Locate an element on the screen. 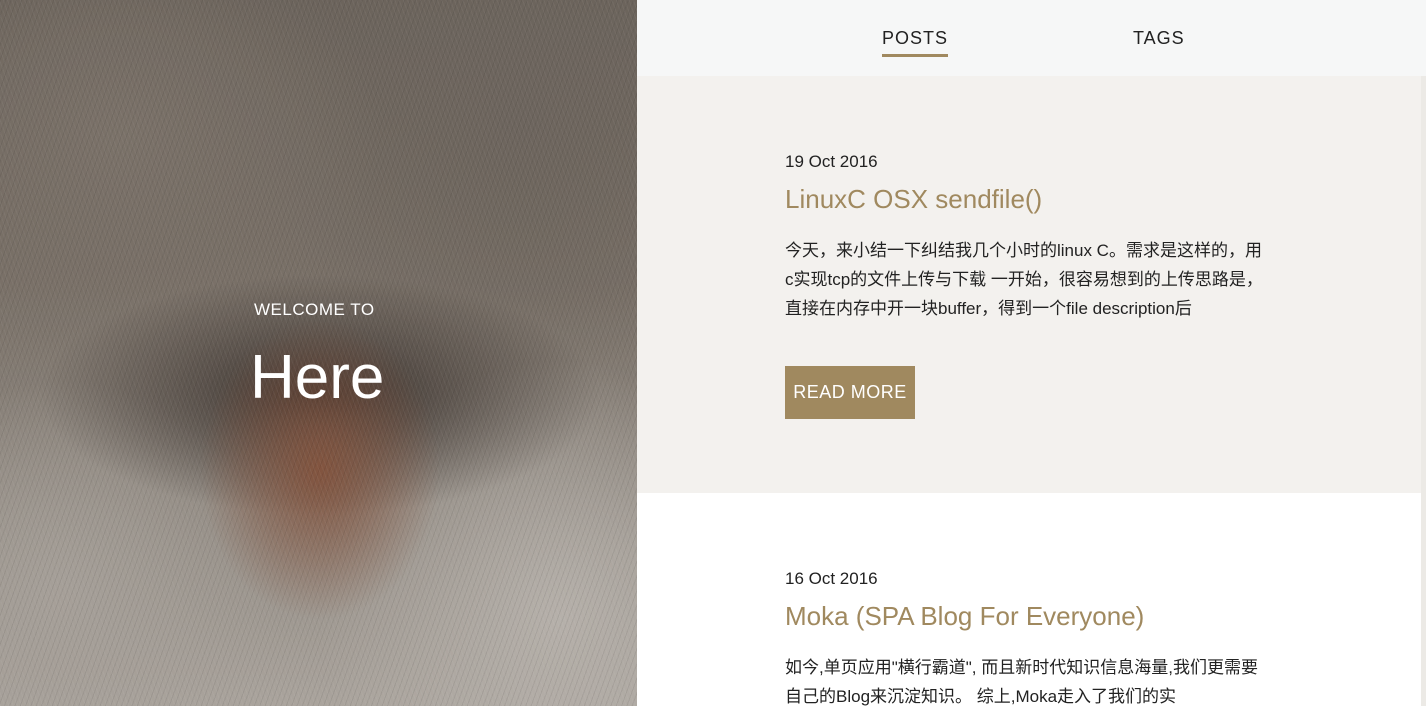 The height and width of the screenshot is (711, 1426). read-more-button: READ MORE is located at coordinates (850, 392).